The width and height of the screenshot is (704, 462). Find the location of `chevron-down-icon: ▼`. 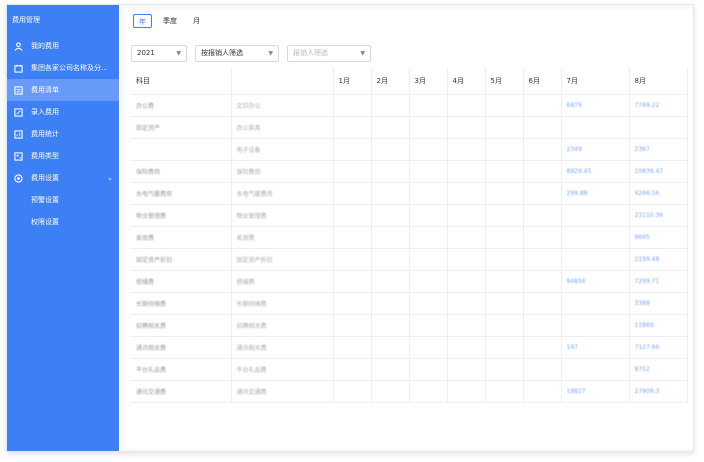

chevron-down-icon: ▼ is located at coordinates (178, 53).